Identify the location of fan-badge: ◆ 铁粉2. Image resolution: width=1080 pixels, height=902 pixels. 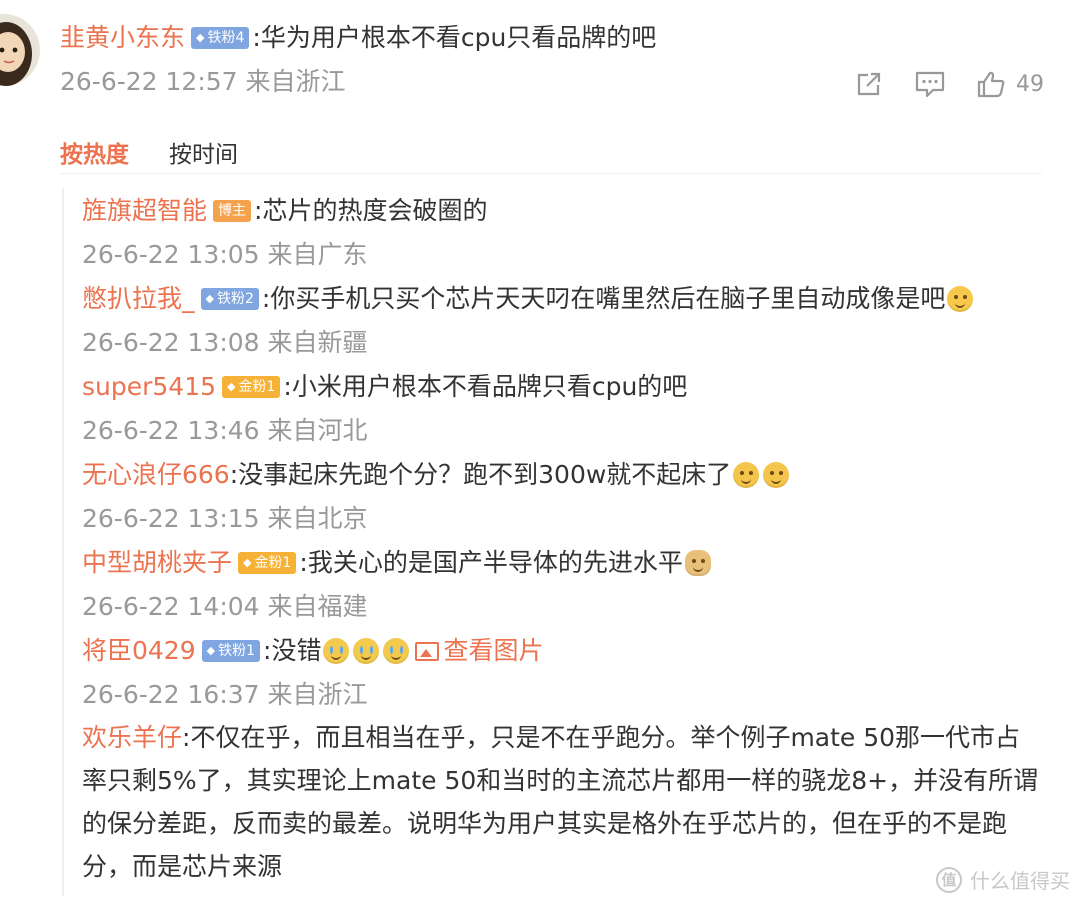
(229, 299).